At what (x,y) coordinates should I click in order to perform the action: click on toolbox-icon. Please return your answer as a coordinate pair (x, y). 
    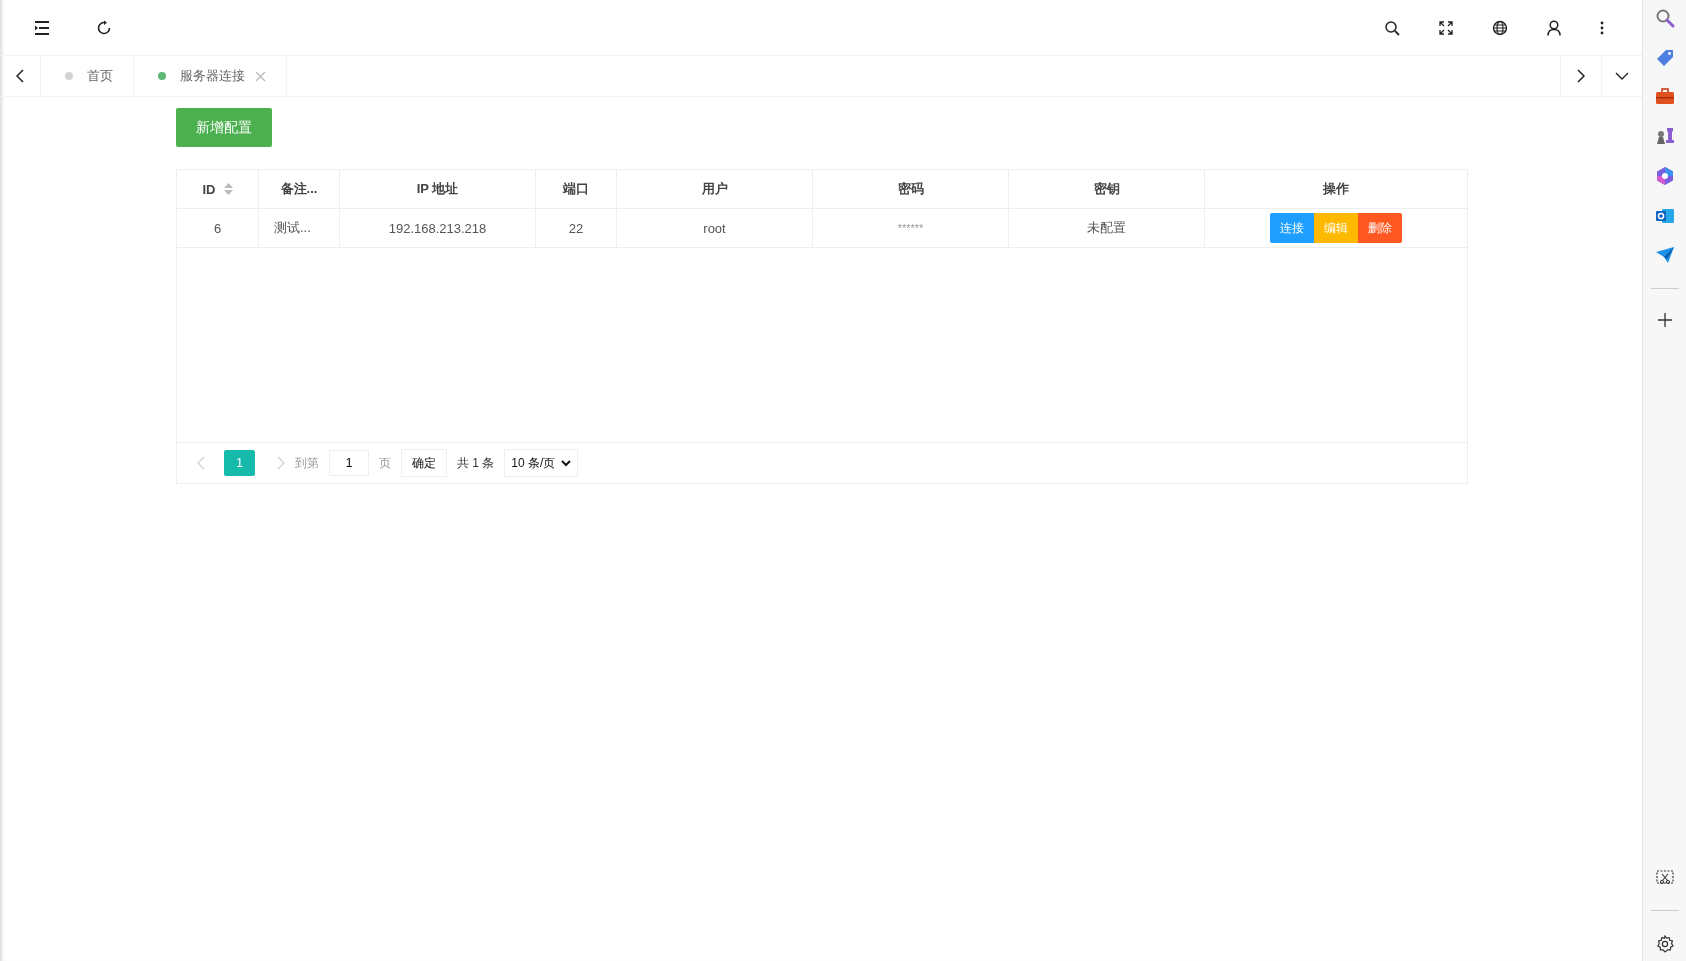
    Looking at the image, I should click on (1664, 97).